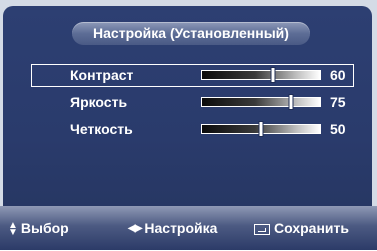  I want to click on brightness-value: 75, so click(338, 102).